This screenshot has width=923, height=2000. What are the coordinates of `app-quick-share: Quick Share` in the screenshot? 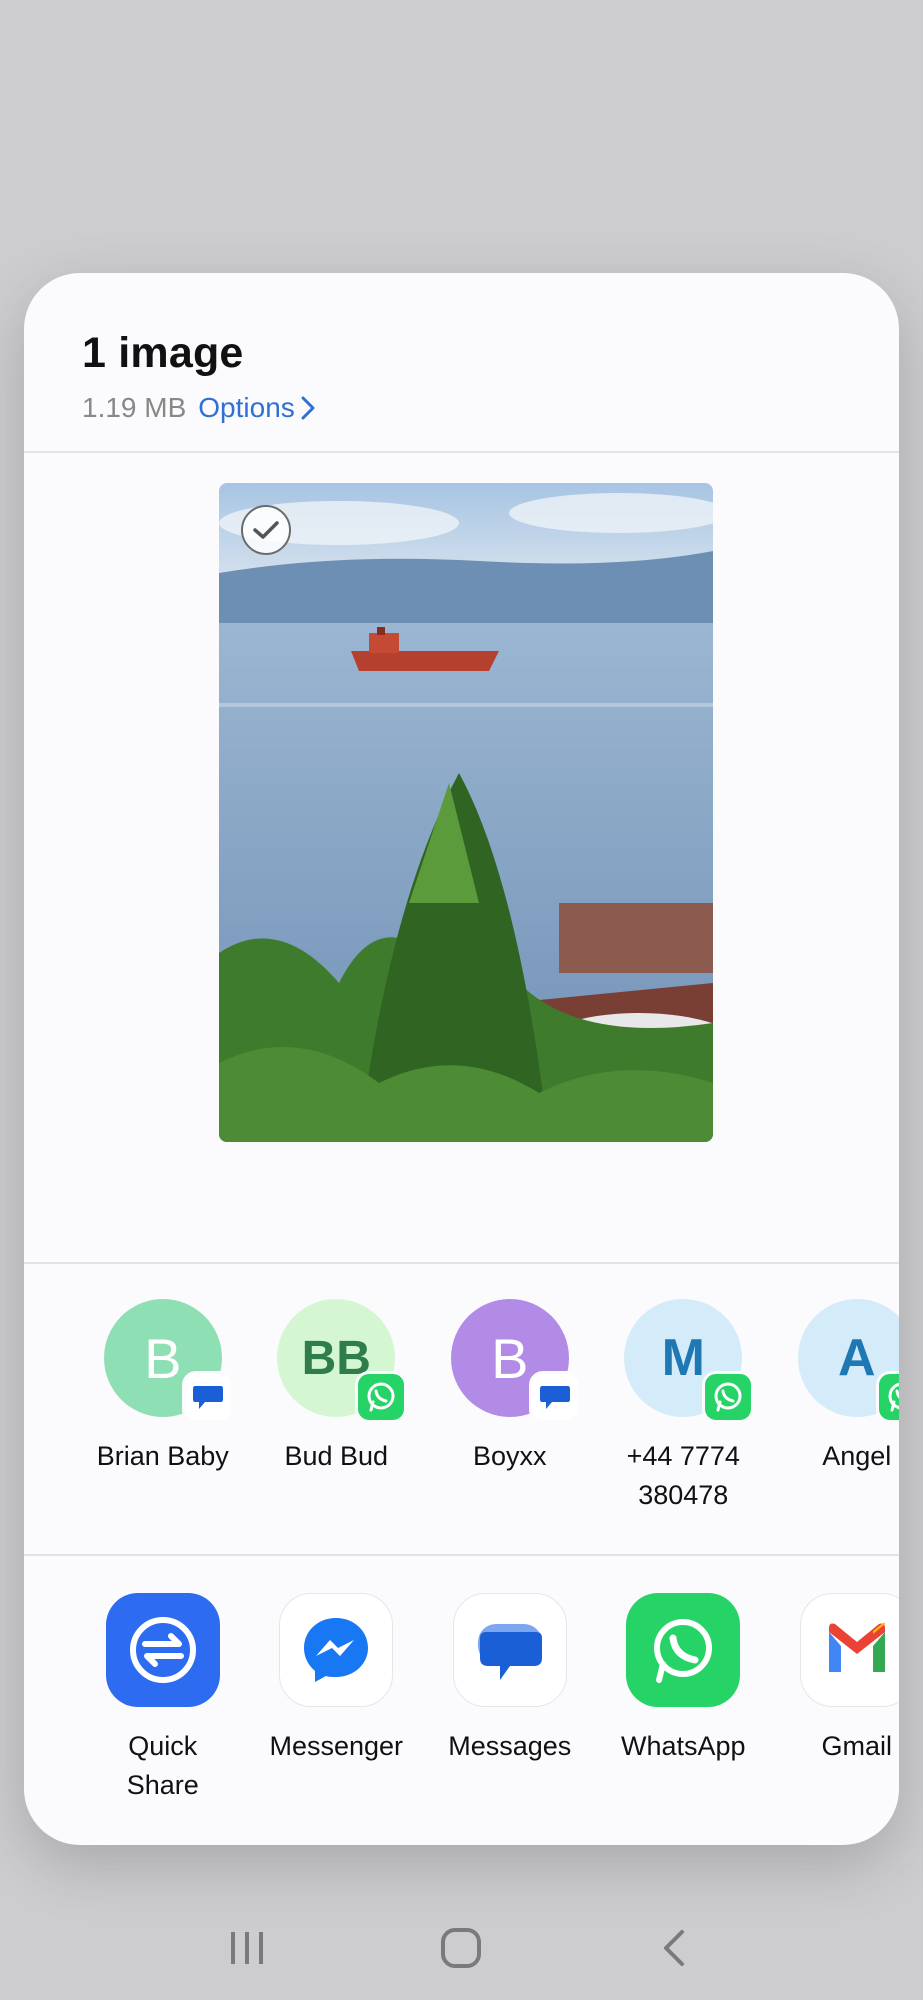 It's located at (163, 1699).